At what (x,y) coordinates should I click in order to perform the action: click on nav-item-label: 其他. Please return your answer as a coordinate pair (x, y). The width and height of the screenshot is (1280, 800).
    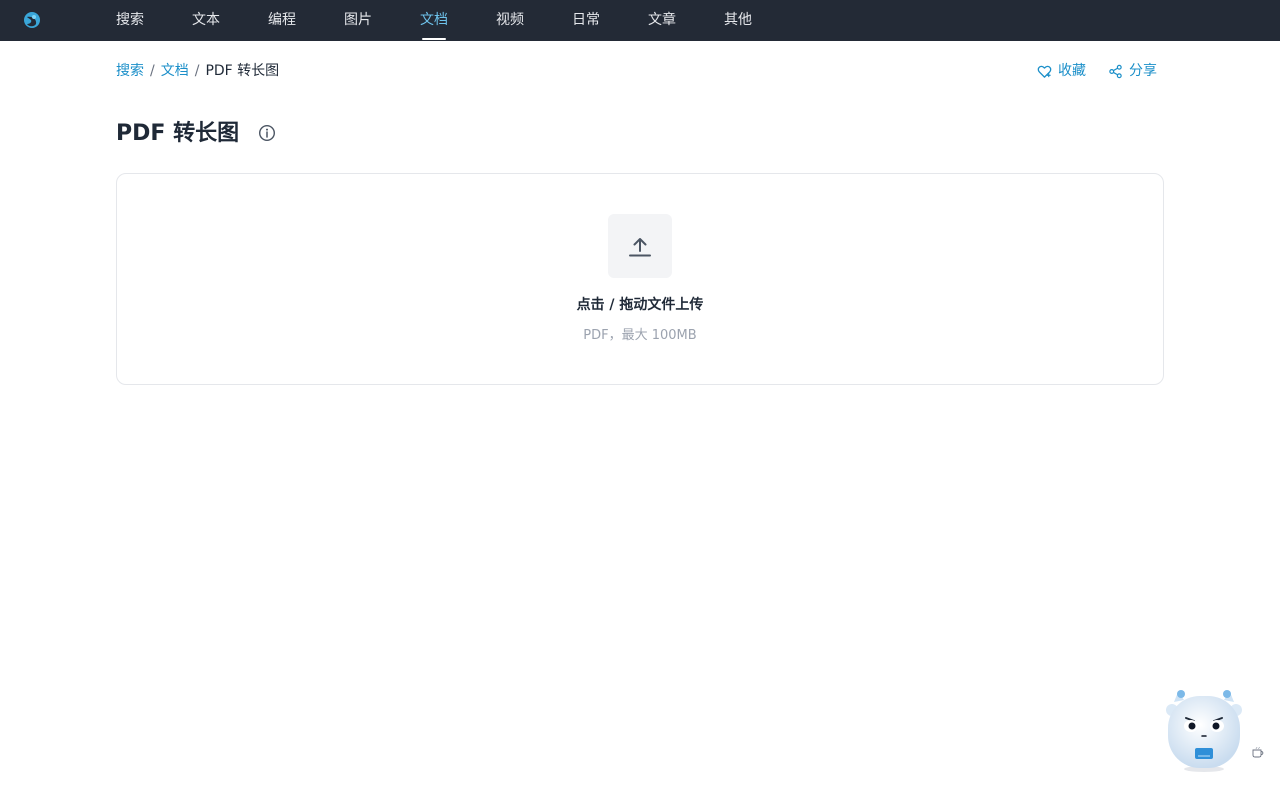
    Looking at the image, I should click on (738, 20).